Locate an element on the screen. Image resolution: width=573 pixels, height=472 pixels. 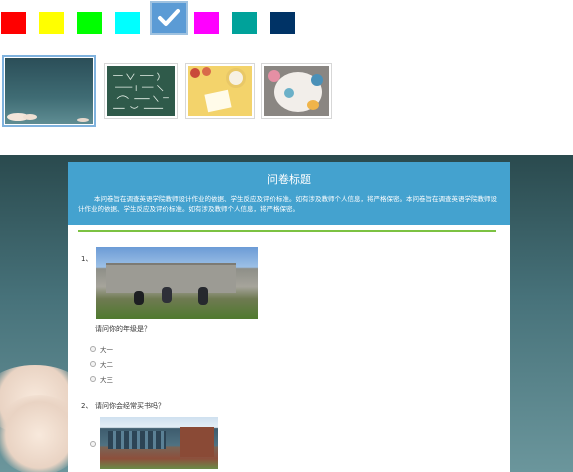
campus-building-photo is located at coordinates (177, 283).